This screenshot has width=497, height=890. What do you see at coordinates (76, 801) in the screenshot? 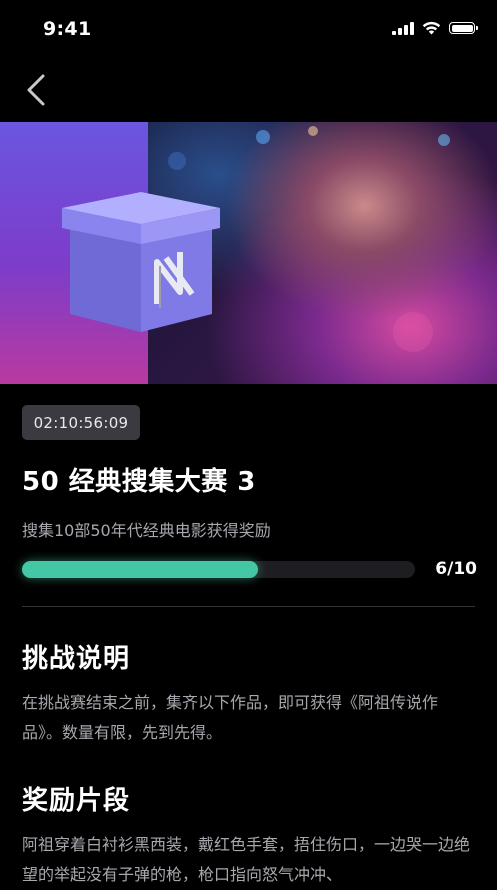
I see `reward-heading: 奖励片段` at bounding box center [76, 801].